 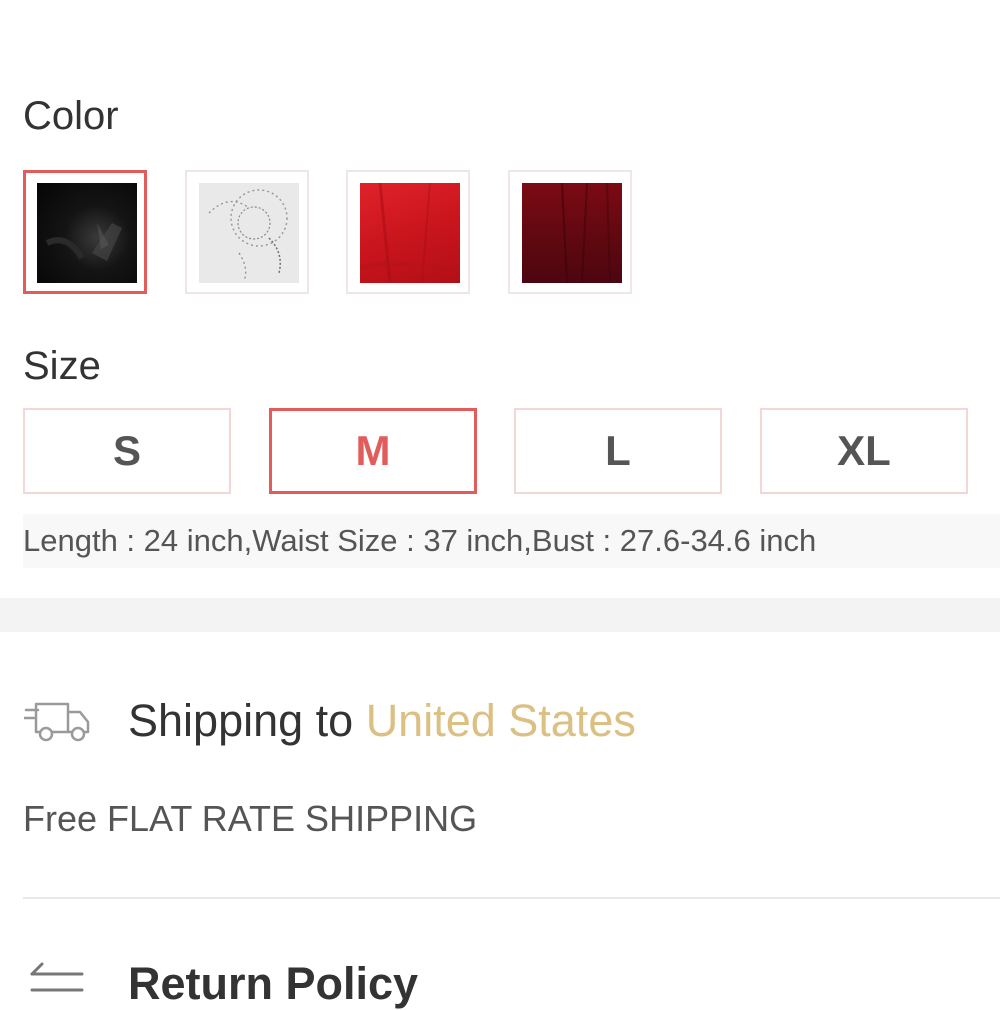 I want to click on swatch-red-image, so click(x=410, y=233).